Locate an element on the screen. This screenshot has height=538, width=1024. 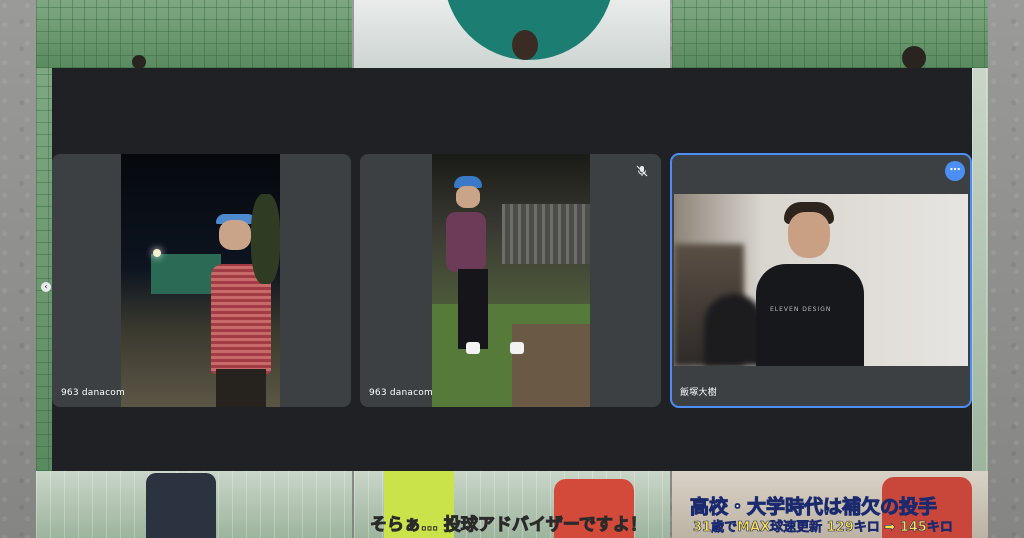
thumb-umbrella is located at coordinates (512, 34).